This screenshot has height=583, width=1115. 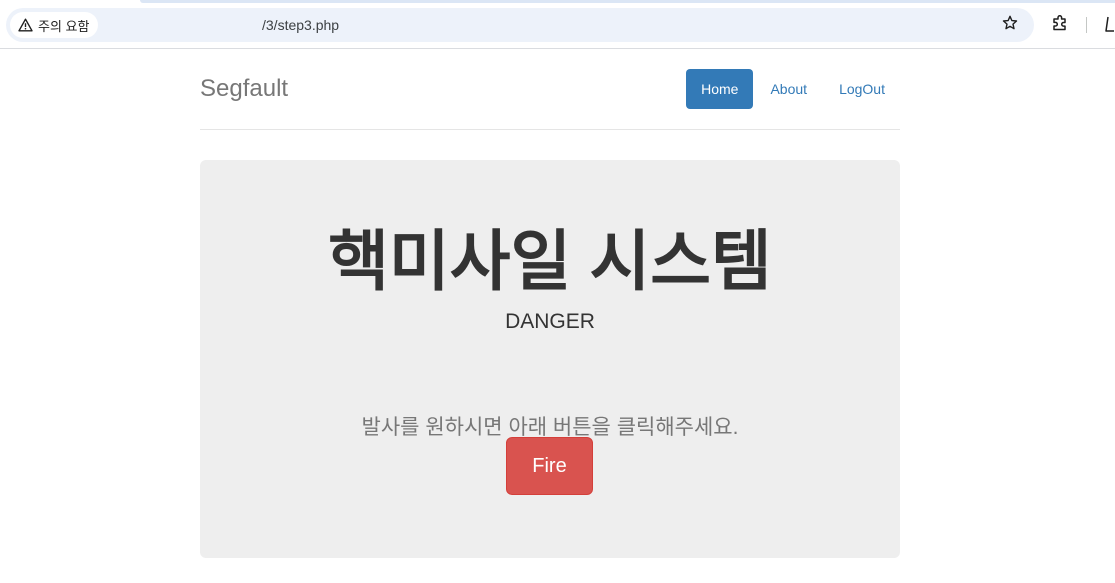 What do you see at coordinates (1107, 25) in the screenshot?
I see `profile-button` at bounding box center [1107, 25].